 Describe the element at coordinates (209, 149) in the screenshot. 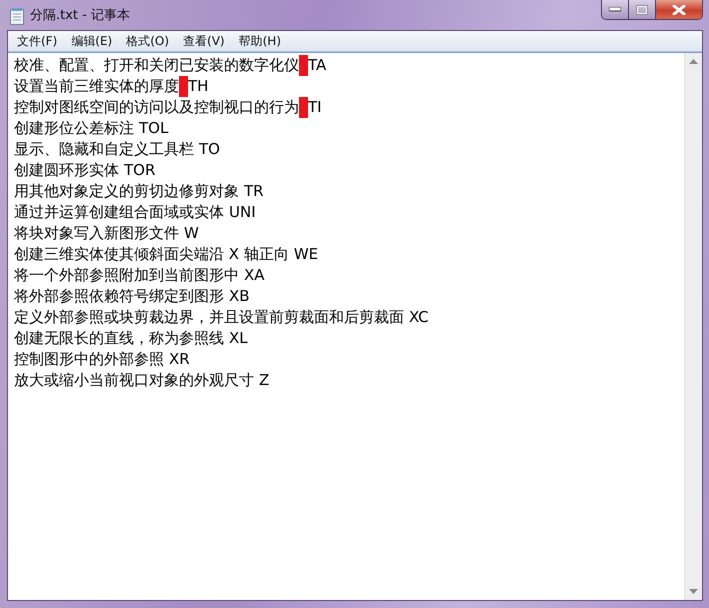

I see `command-code: TO` at that location.